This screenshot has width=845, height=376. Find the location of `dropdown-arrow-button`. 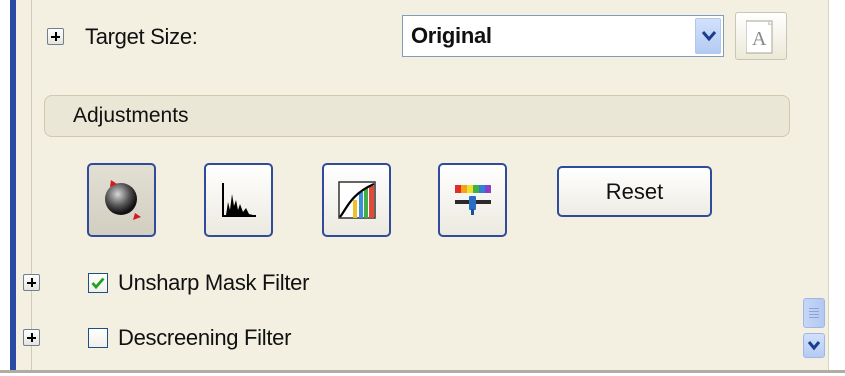

dropdown-arrow-button is located at coordinates (708, 36).